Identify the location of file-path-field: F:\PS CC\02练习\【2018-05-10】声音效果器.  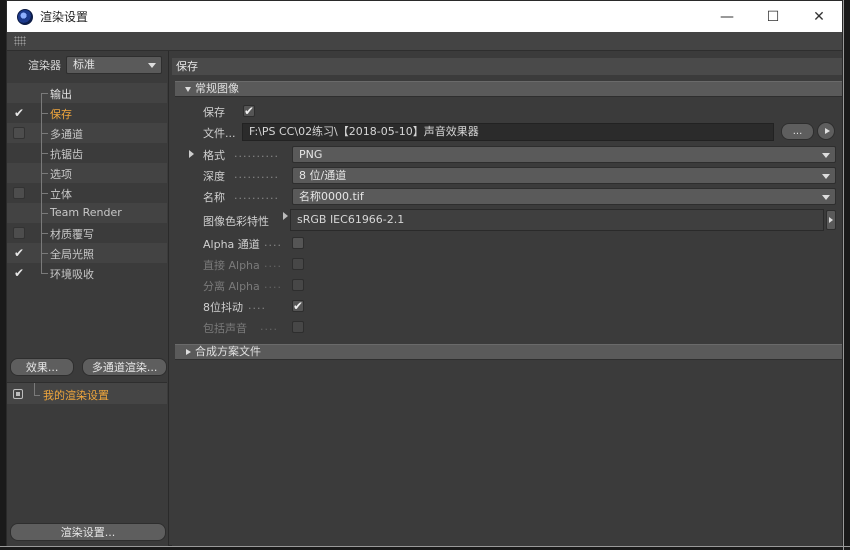
(508, 132).